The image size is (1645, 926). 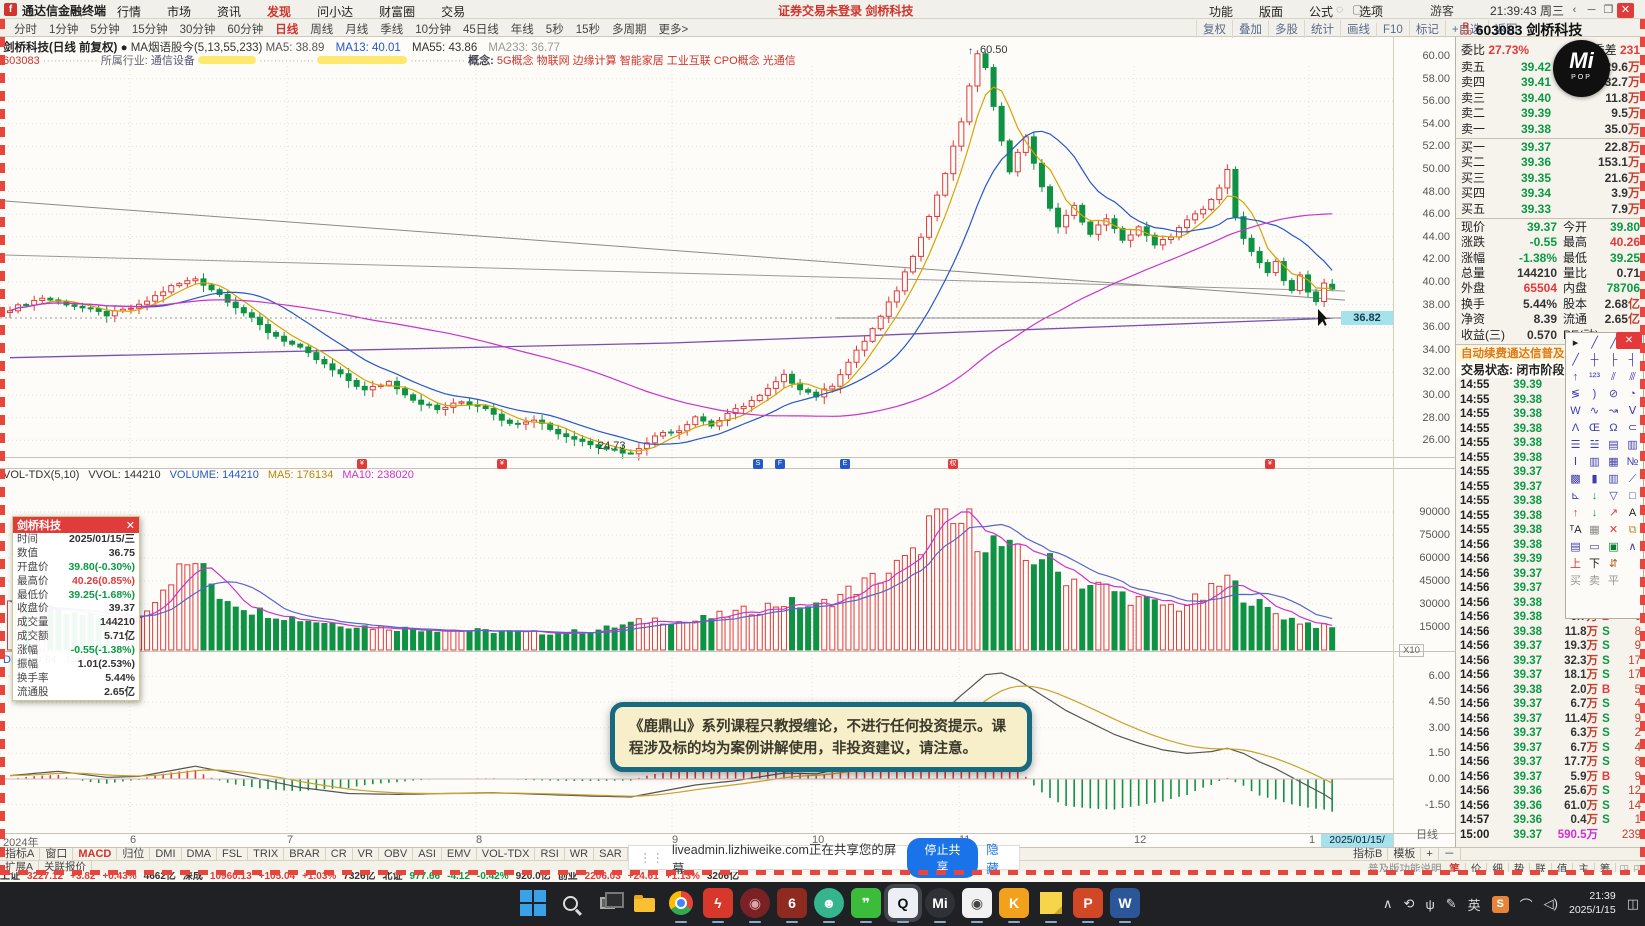 What do you see at coordinates (1405, 854) in the screenshot?
I see `indicator-right-模板: 模板` at bounding box center [1405, 854].